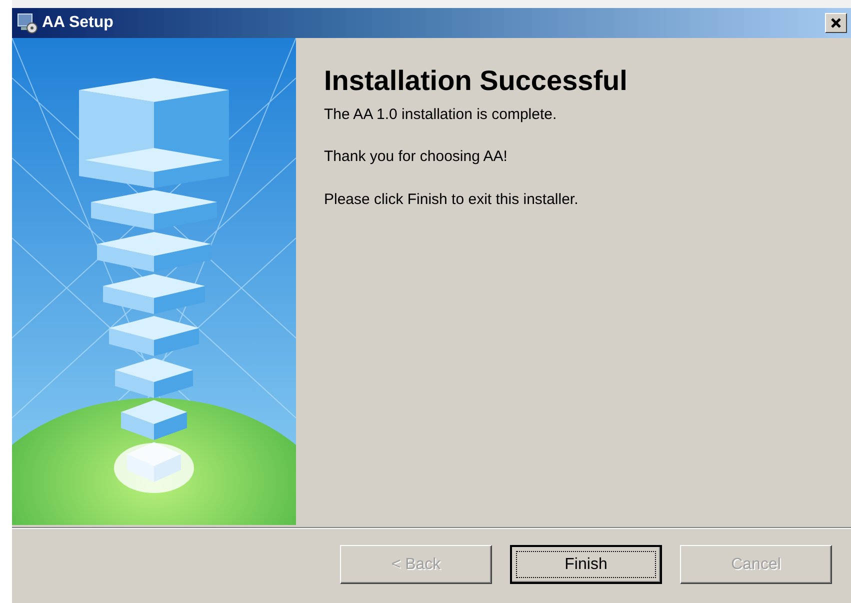  Describe the element at coordinates (78, 23) in the screenshot. I see `window-title: AA Setup` at that location.